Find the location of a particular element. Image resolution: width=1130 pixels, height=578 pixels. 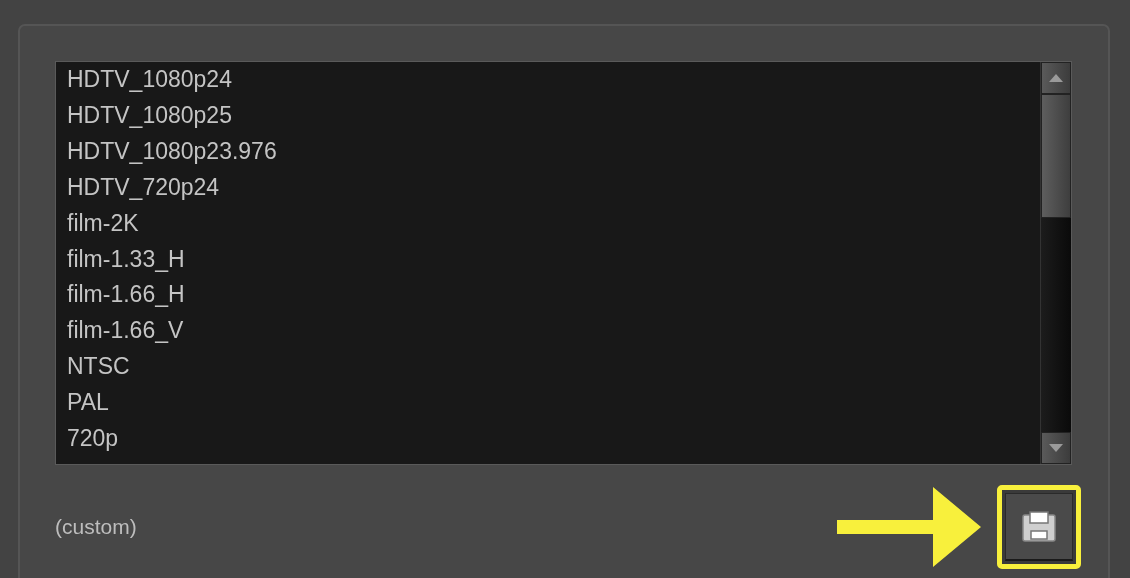

list-item: PAL is located at coordinates (553, 403).